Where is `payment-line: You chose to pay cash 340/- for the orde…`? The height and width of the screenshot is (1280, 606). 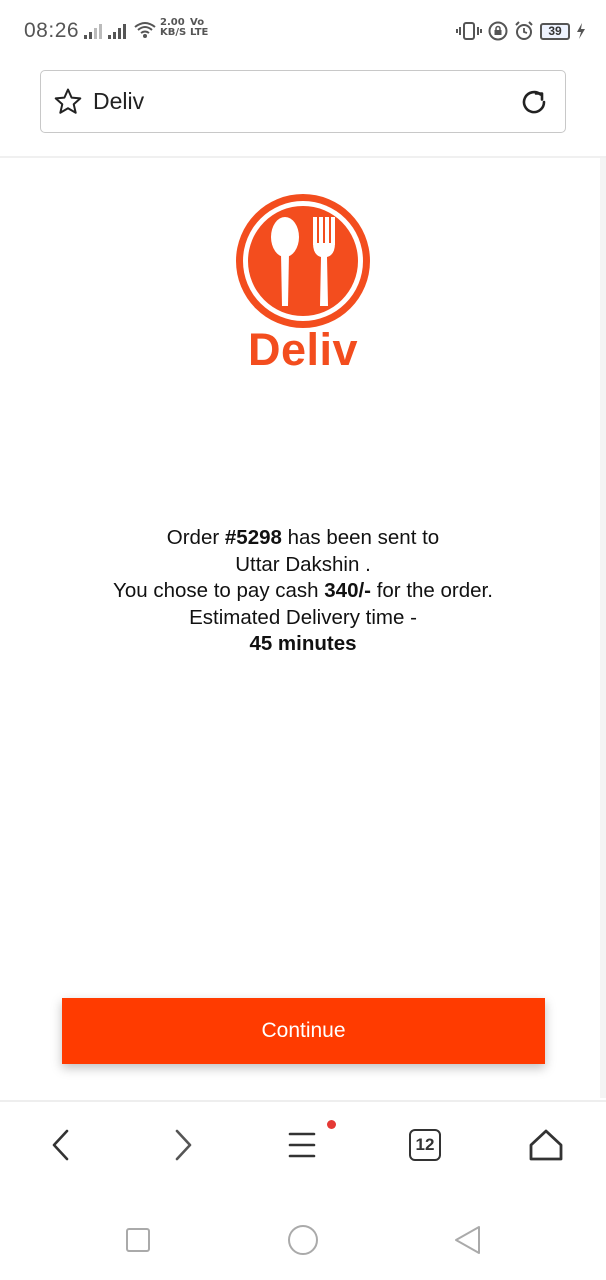
payment-line: You chose to pay cash 340/- for the orde… is located at coordinates (303, 591).